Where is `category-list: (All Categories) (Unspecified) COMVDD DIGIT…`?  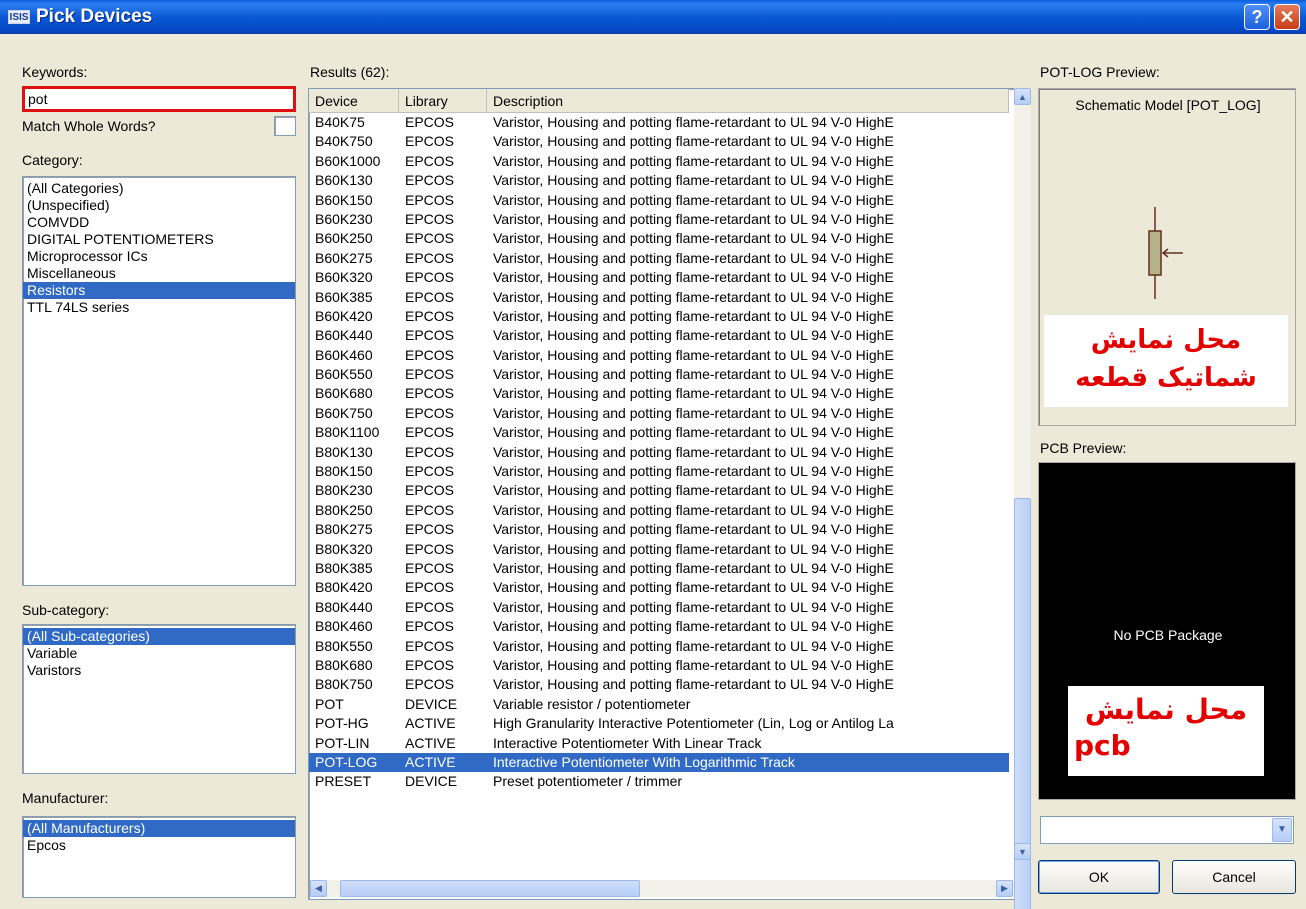 category-list: (All Categories) (Unspecified) COMVDD DIGIT… is located at coordinates (159, 381).